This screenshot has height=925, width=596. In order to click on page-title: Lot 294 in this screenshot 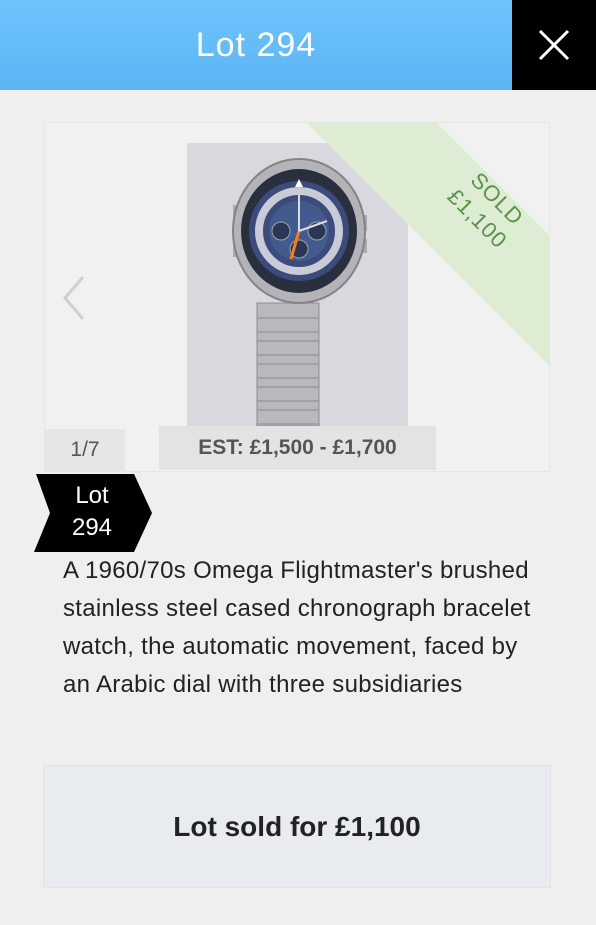, I will do `click(256, 44)`.